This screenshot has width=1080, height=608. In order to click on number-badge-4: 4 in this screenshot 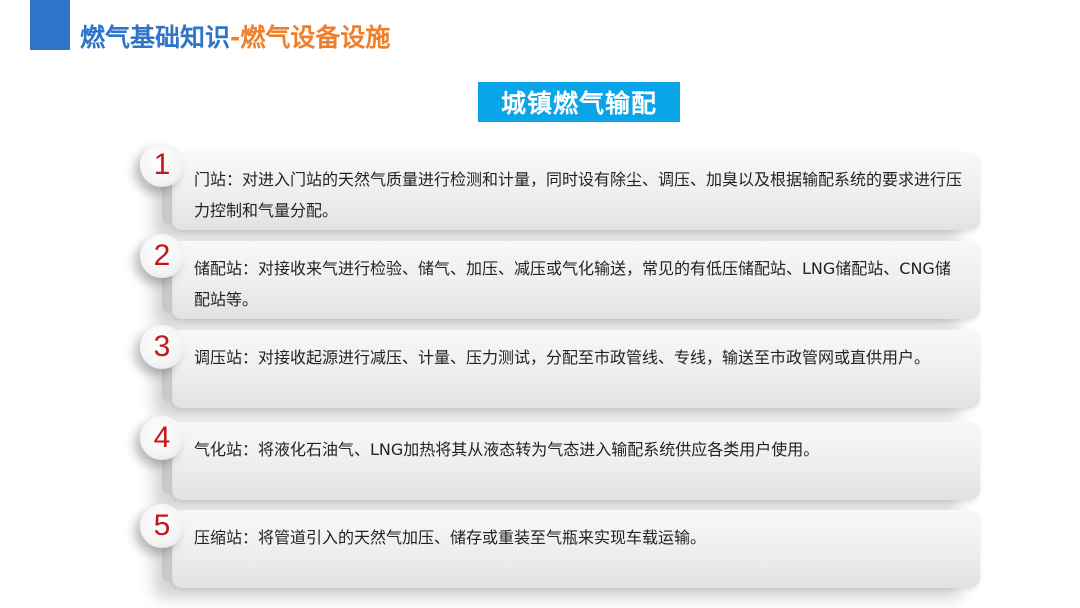, I will do `click(162, 438)`.